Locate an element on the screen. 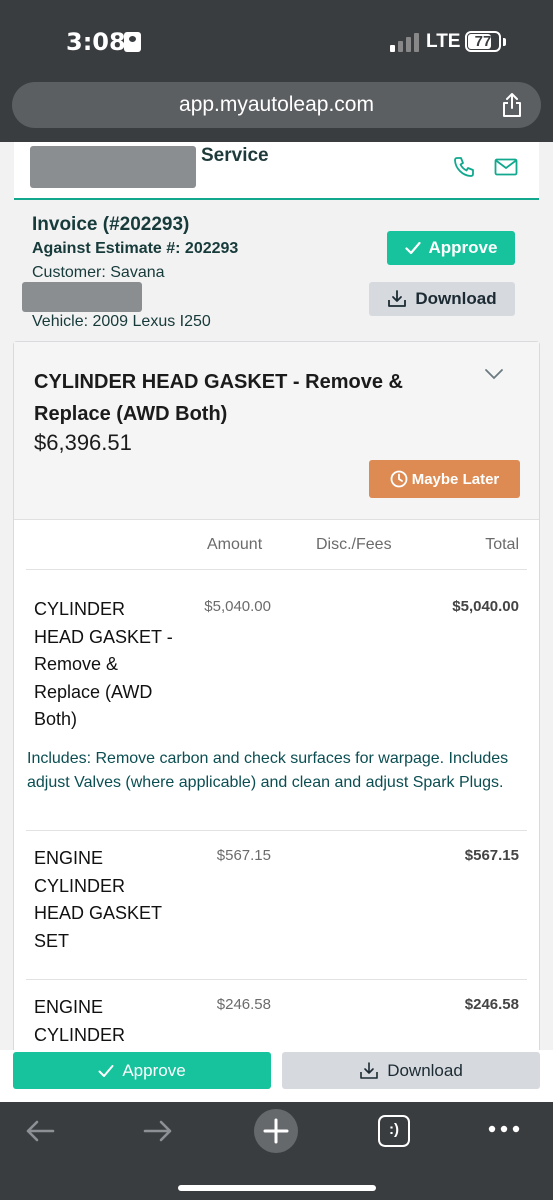  shop-header: Service is located at coordinates (276, 171).